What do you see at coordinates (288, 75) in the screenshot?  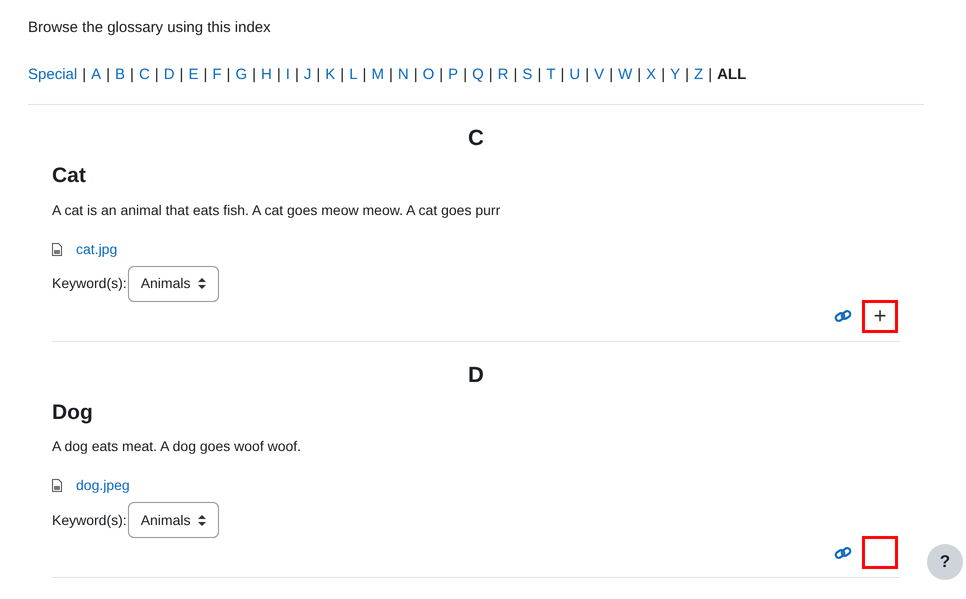 I see `index-link: I` at bounding box center [288, 75].